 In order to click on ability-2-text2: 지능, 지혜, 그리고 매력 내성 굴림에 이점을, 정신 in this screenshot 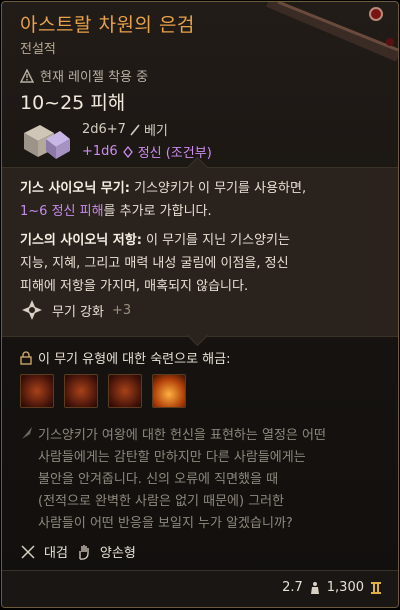, I will do `click(154, 263)`.